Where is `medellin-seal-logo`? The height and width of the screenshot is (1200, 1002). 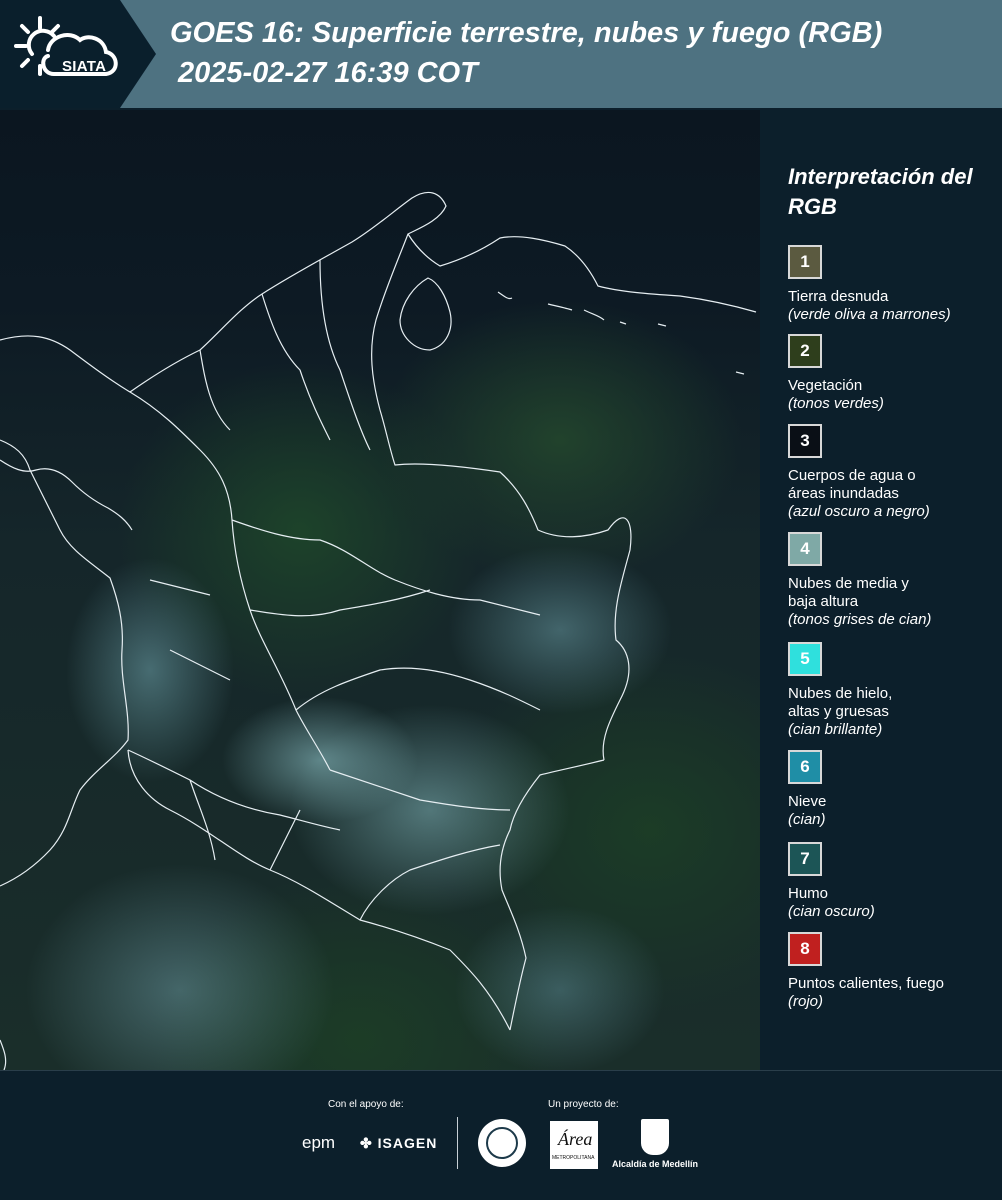 medellin-seal-logo is located at coordinates (502, 1143).